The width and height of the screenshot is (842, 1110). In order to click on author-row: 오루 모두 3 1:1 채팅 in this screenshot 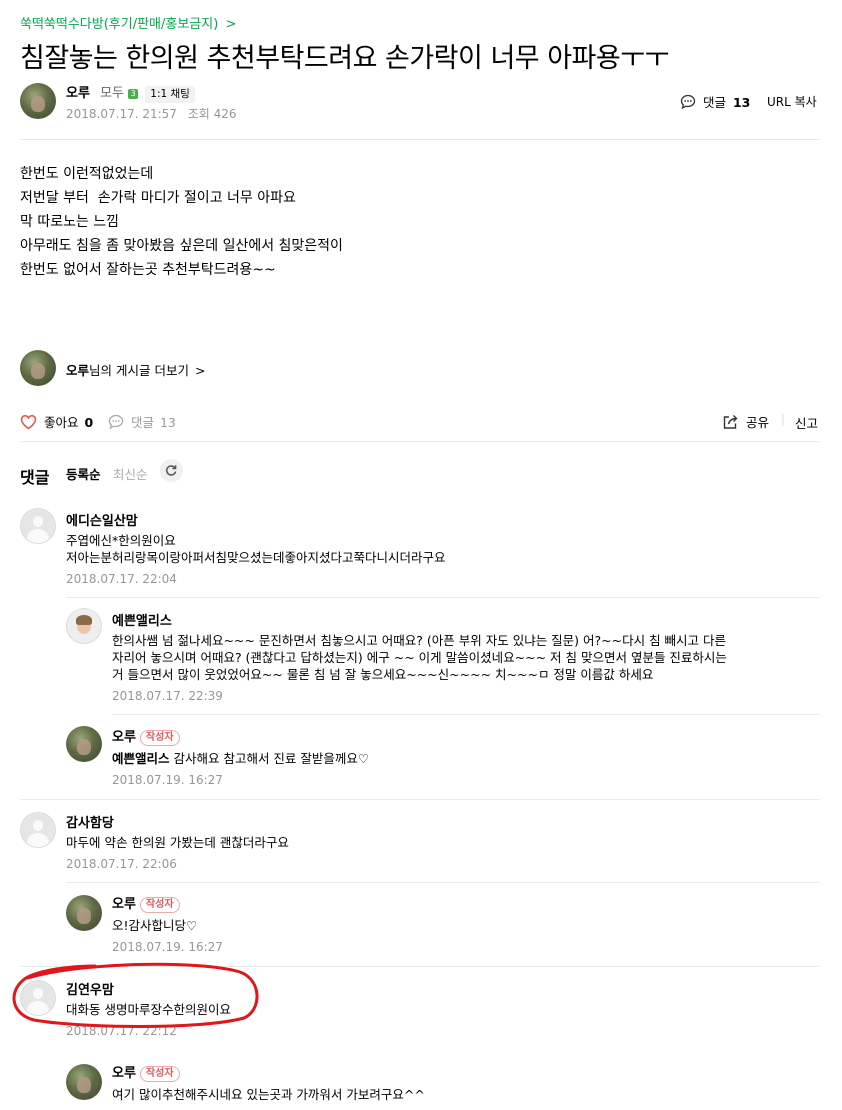, I will do `click(130, 92)`.